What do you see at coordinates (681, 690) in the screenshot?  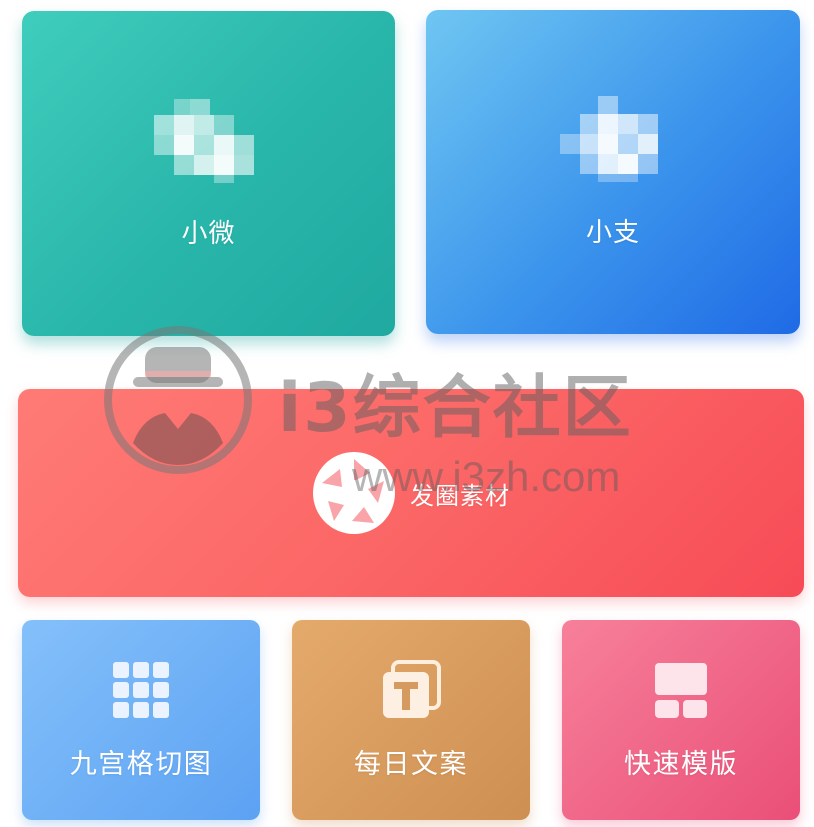 I see `template-layout-icon` at bounding box center [681, 690].